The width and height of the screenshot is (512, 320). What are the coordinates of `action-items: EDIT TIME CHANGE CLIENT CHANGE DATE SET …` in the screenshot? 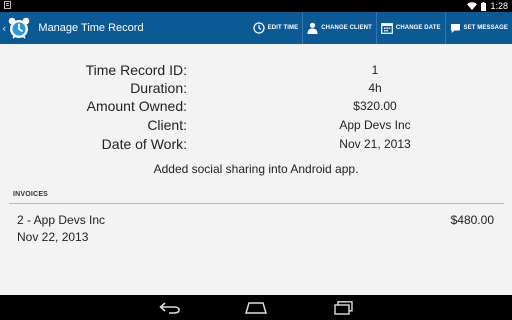 It's located at (380, 28).